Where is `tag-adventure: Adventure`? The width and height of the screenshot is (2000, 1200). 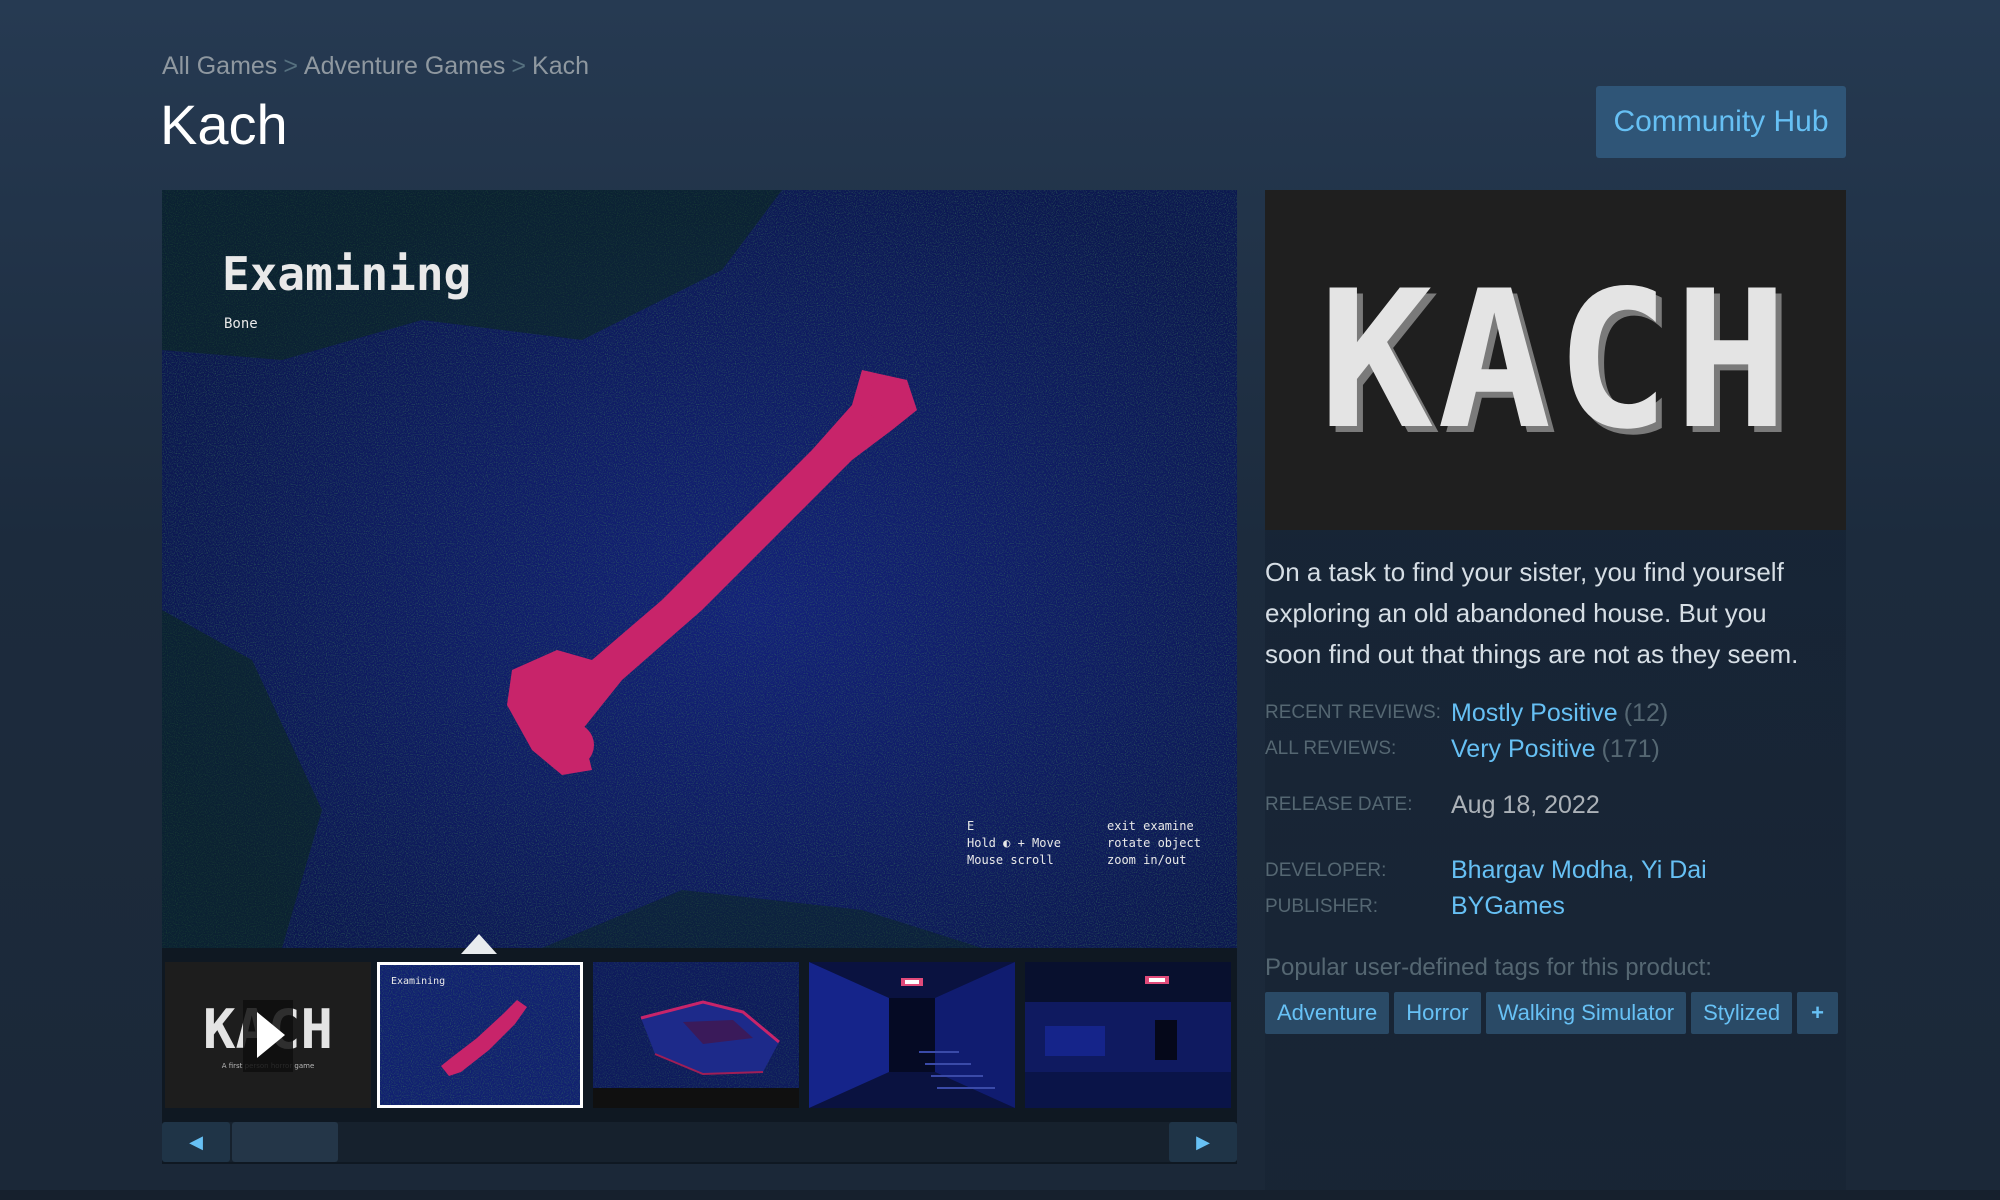 tag-adventure: Adventure is located at coordinates (1327, 1013).